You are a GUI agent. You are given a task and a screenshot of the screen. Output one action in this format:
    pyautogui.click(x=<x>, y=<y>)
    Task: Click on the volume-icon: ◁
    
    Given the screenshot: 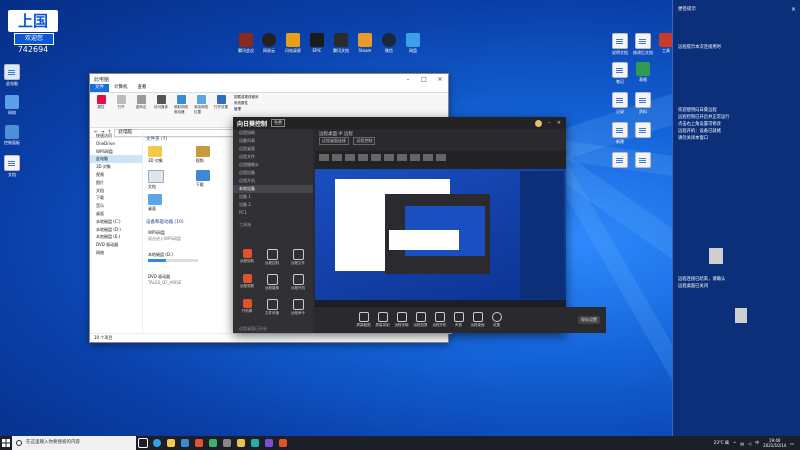 What is the action you would take?
    pyautogui.click(x=749, y=443)
    